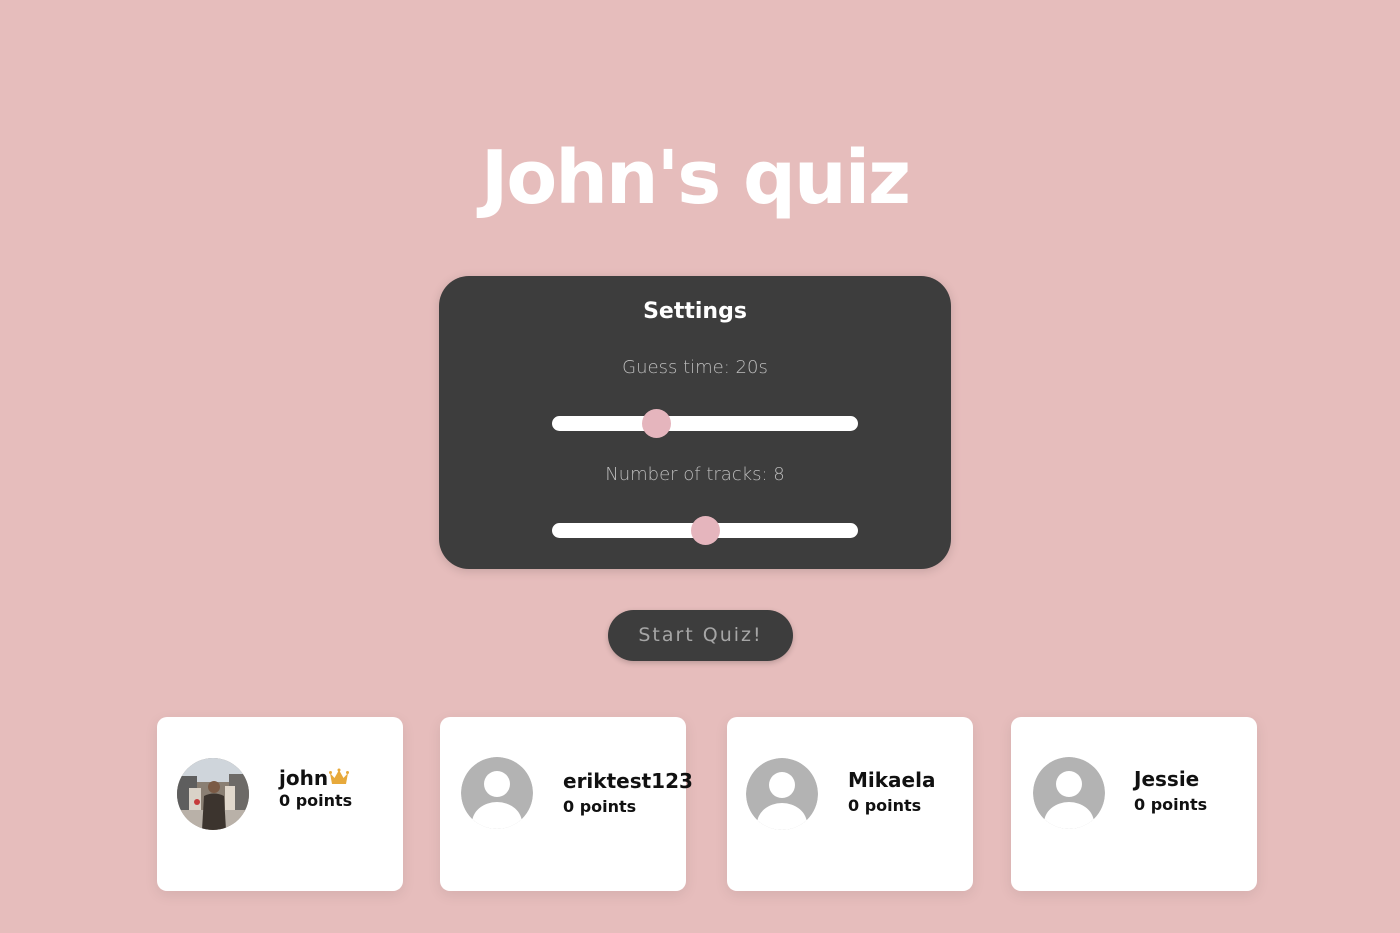 The height and width of the screenshot is (933, 1400). I want to click on player-name: Mikaela, so click(892, 780).